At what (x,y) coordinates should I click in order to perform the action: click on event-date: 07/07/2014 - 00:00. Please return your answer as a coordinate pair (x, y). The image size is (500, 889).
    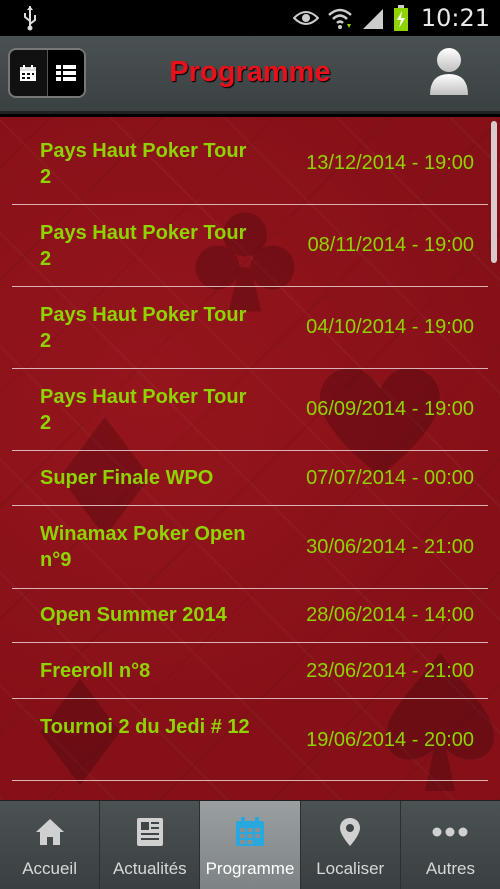
    Looking at the image, I should click on (390, 478).